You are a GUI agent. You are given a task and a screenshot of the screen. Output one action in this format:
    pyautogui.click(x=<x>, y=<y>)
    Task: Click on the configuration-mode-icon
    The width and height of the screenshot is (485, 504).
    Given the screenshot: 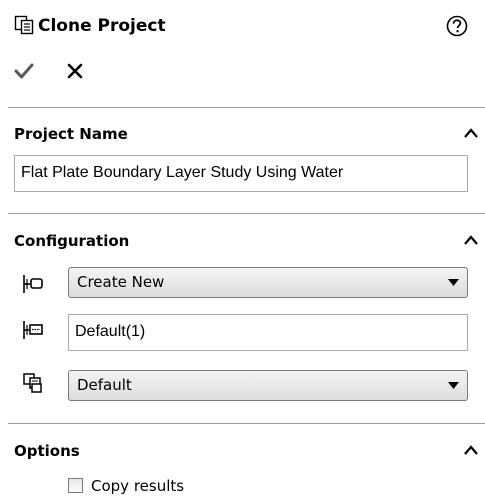 What is the action you would take?
    pyautogui.click(x=33, y=284)
    